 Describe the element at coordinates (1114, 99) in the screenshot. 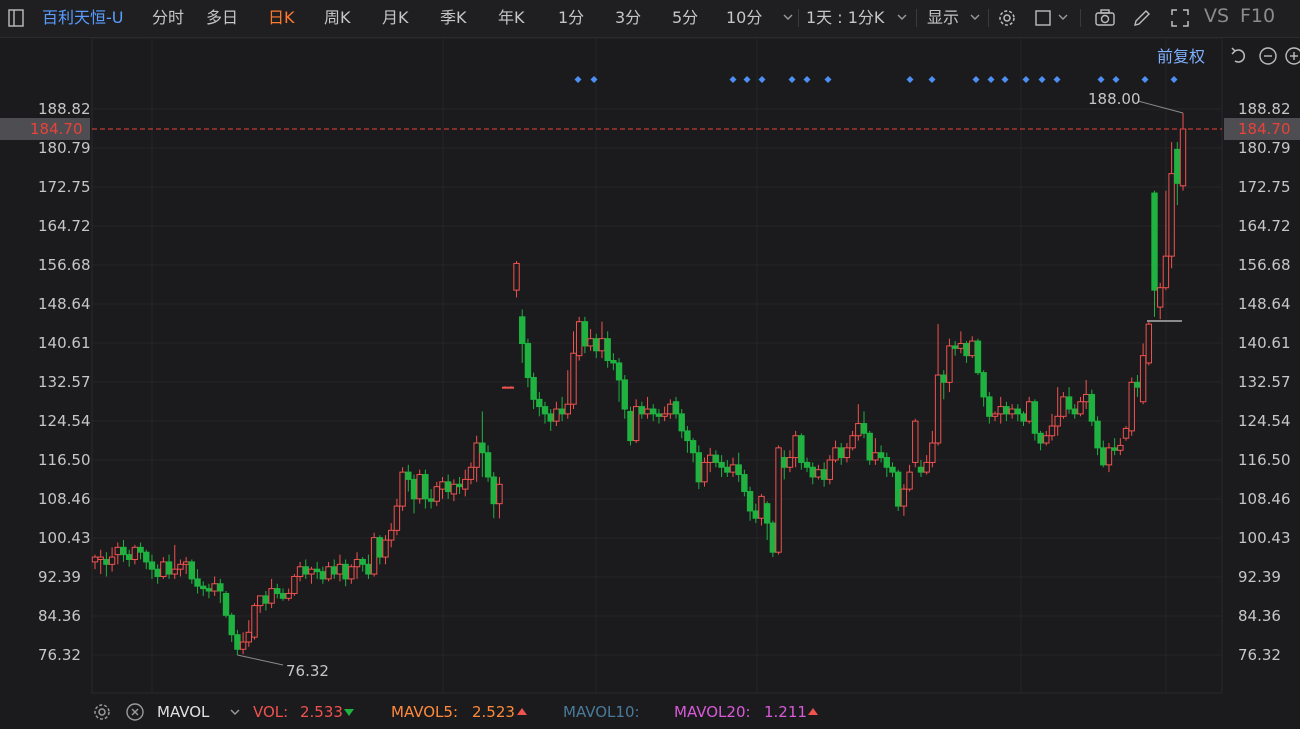

I see `high-price-label: 188.00` at that location.